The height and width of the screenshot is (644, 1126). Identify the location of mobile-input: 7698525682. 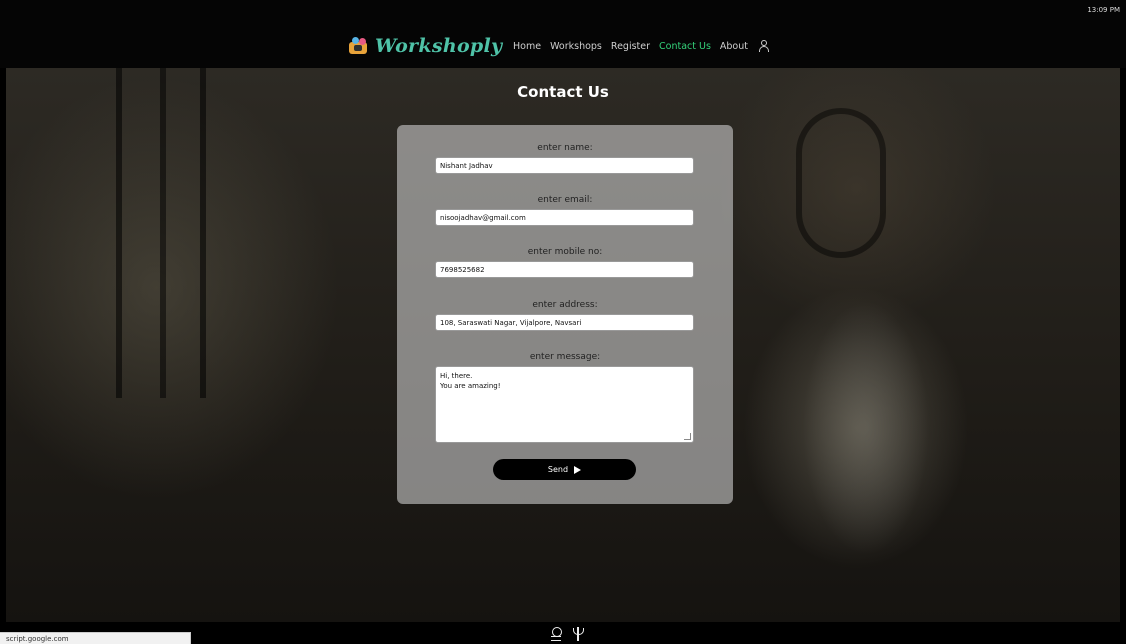
(564, 269).